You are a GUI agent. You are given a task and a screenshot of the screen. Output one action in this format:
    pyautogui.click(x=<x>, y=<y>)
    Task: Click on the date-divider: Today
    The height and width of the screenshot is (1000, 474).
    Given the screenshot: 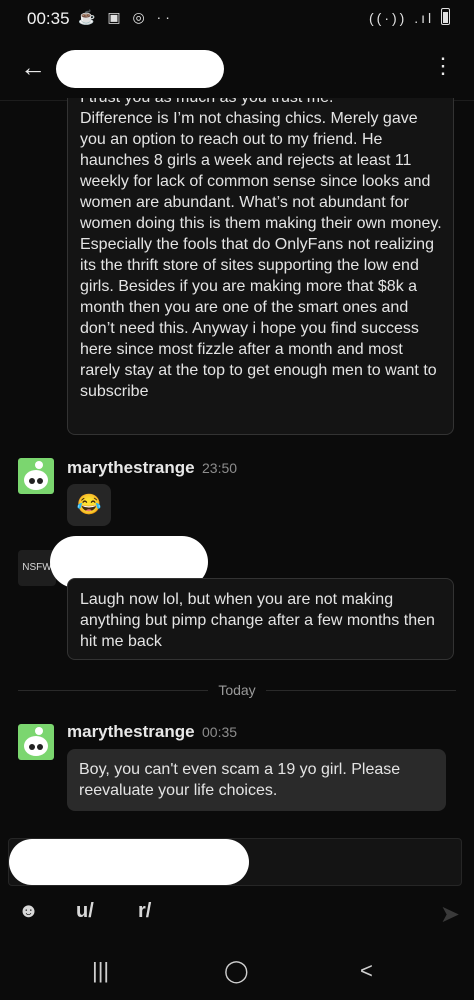 What is the action you would take?
    pyautogui.click(x=237, y=691)
    